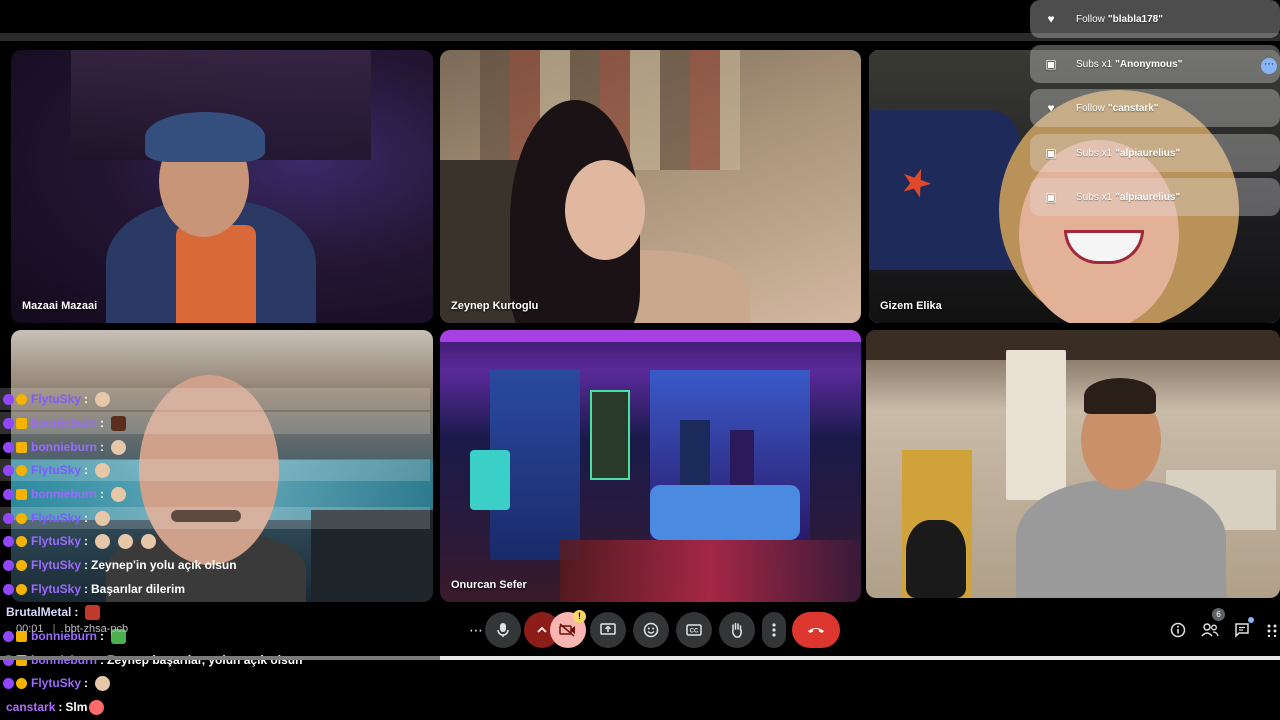 The width and height of the screenshot is (1280, 720). What do you see at coordinates (860, 658) in the screenshot?
I see `bottom-divider` at bounding box center [860, 658].